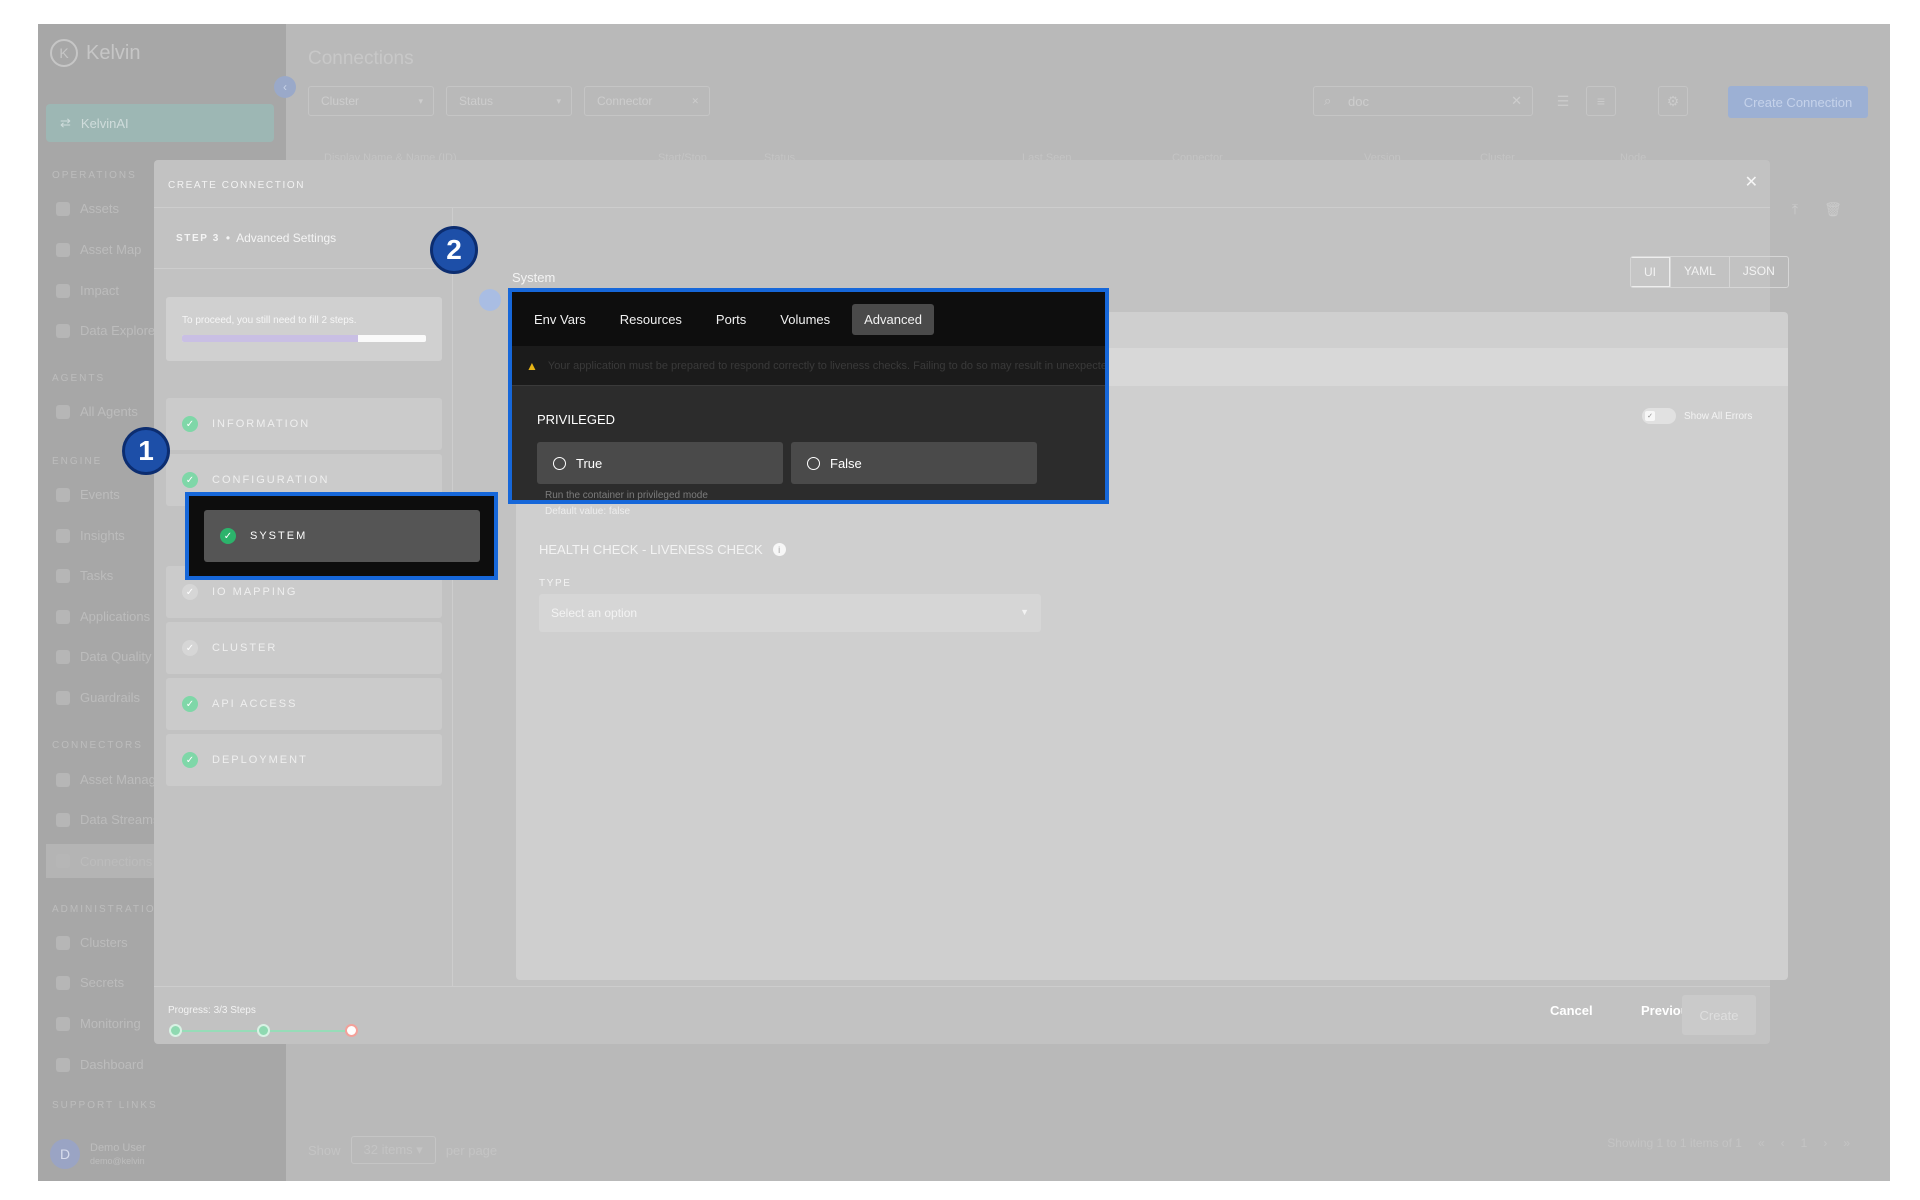 The image size is (1920, 1200). I want to click on privileged-default: Default value: false, so click(588, 511).